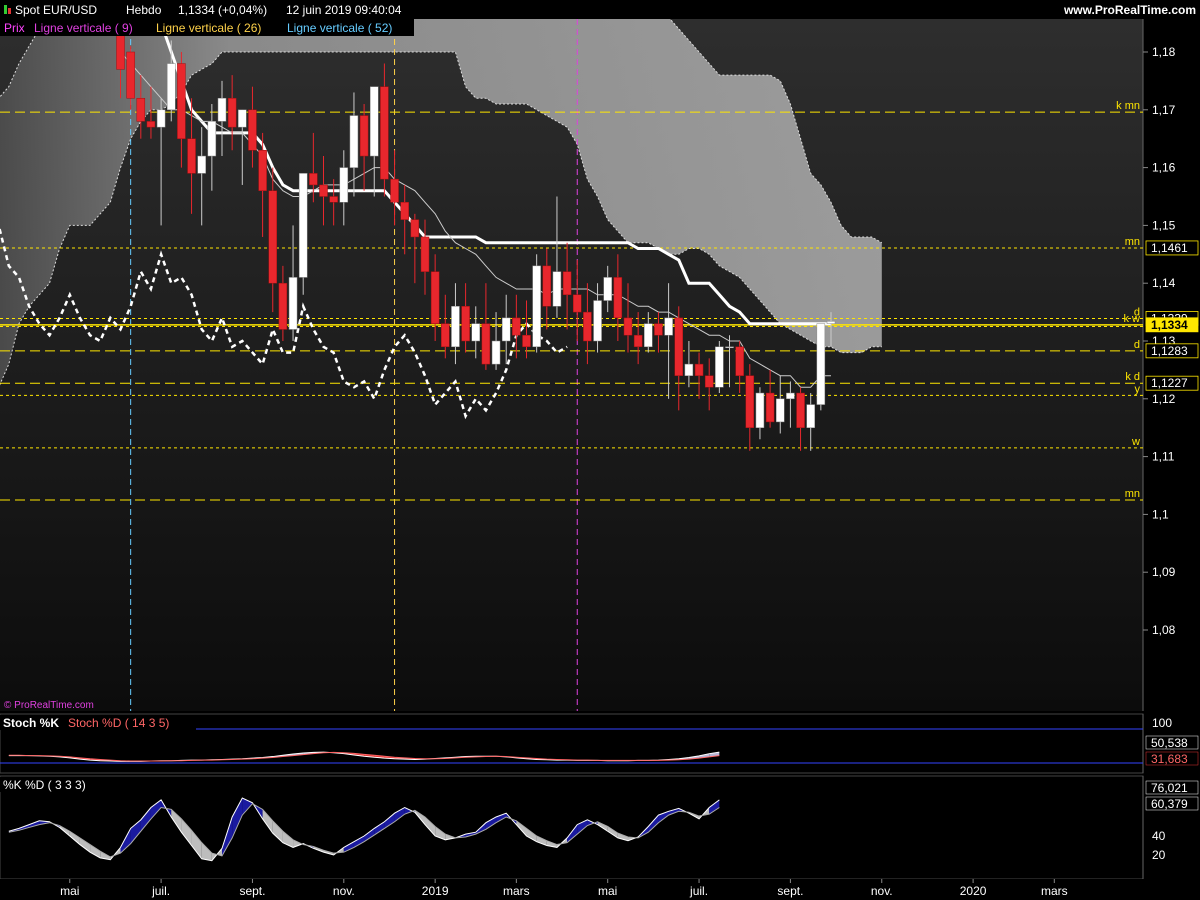  What do you see at coordinates (144, 10) in the screenshot?
I see `timeframe-label: Hebdo` at bounding box center [144, 10].